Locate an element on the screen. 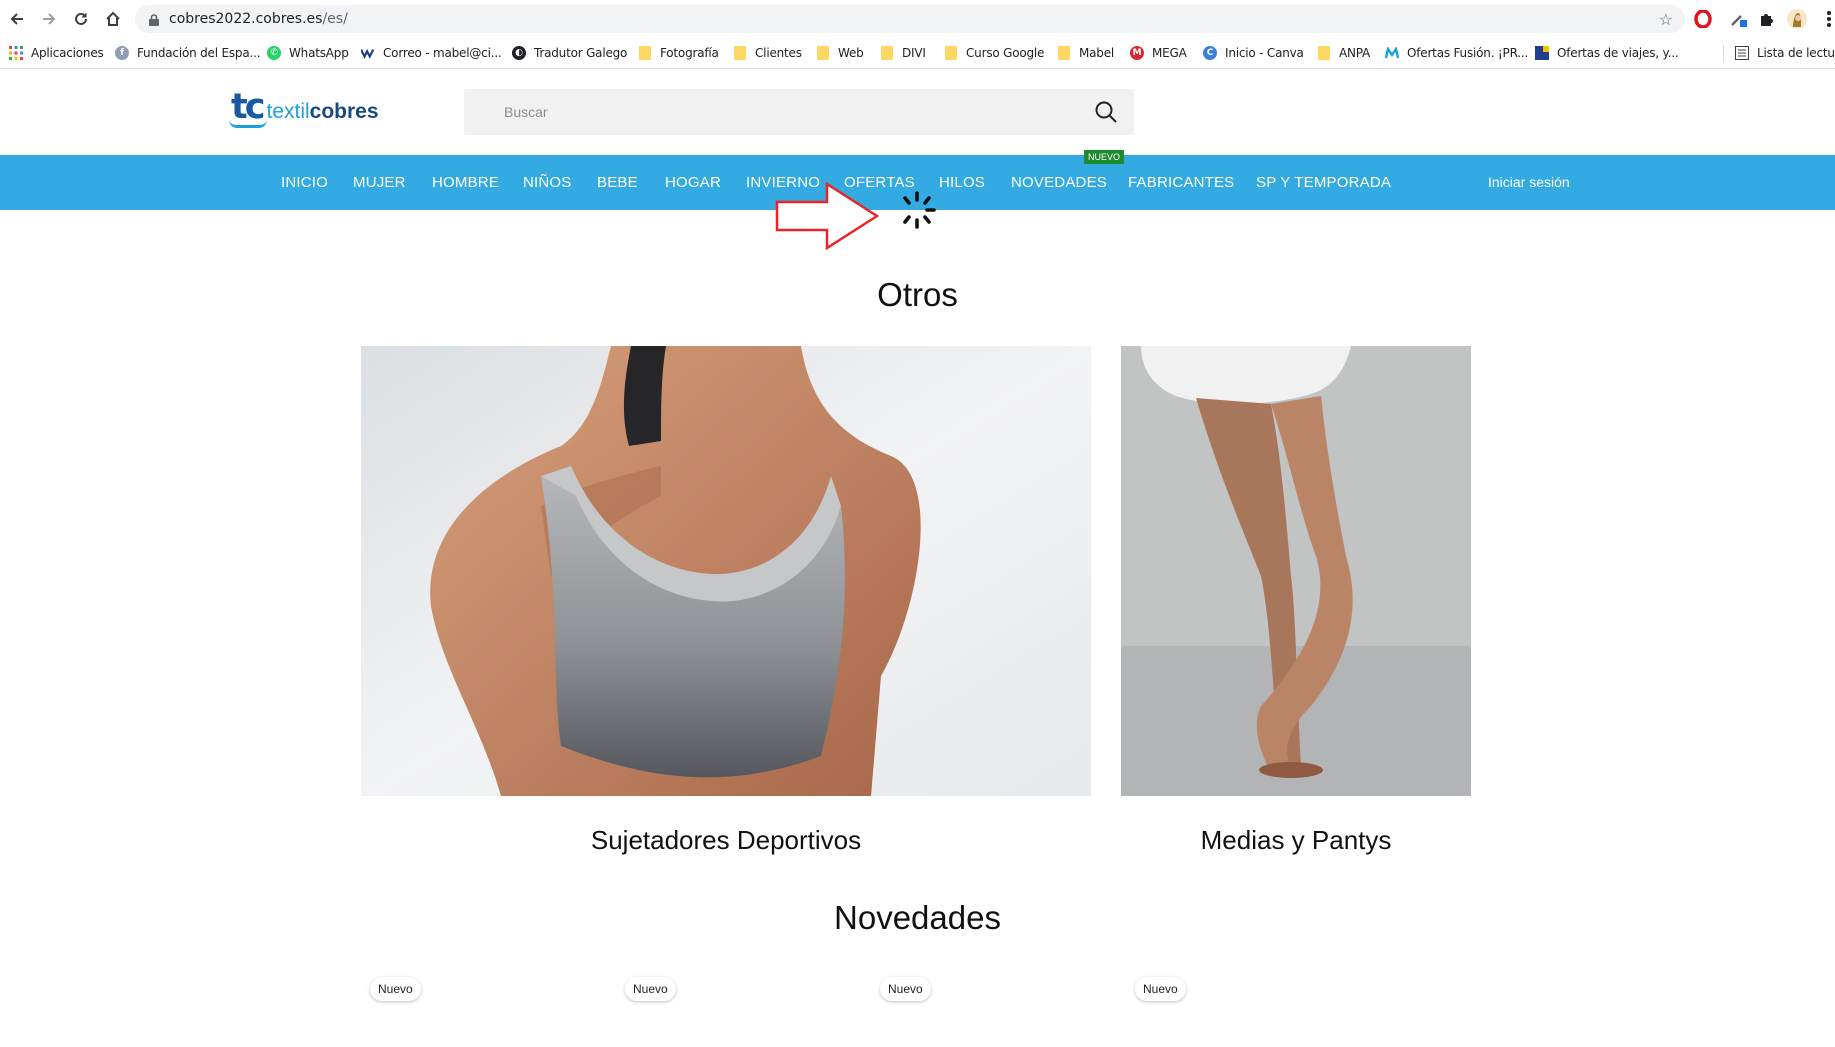 The width and height of the screenshot is (1835, 1047). bookmark-label: MEGA is located at coordinates (1169, 53).